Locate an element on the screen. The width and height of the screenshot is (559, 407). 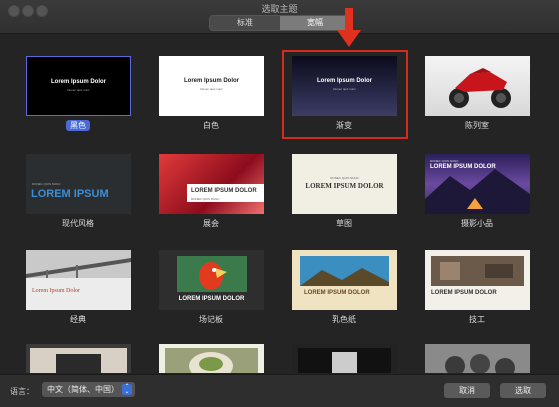
chevron-up-down-icon: ⌃ ⌄ is located at coordinates (127, 389).